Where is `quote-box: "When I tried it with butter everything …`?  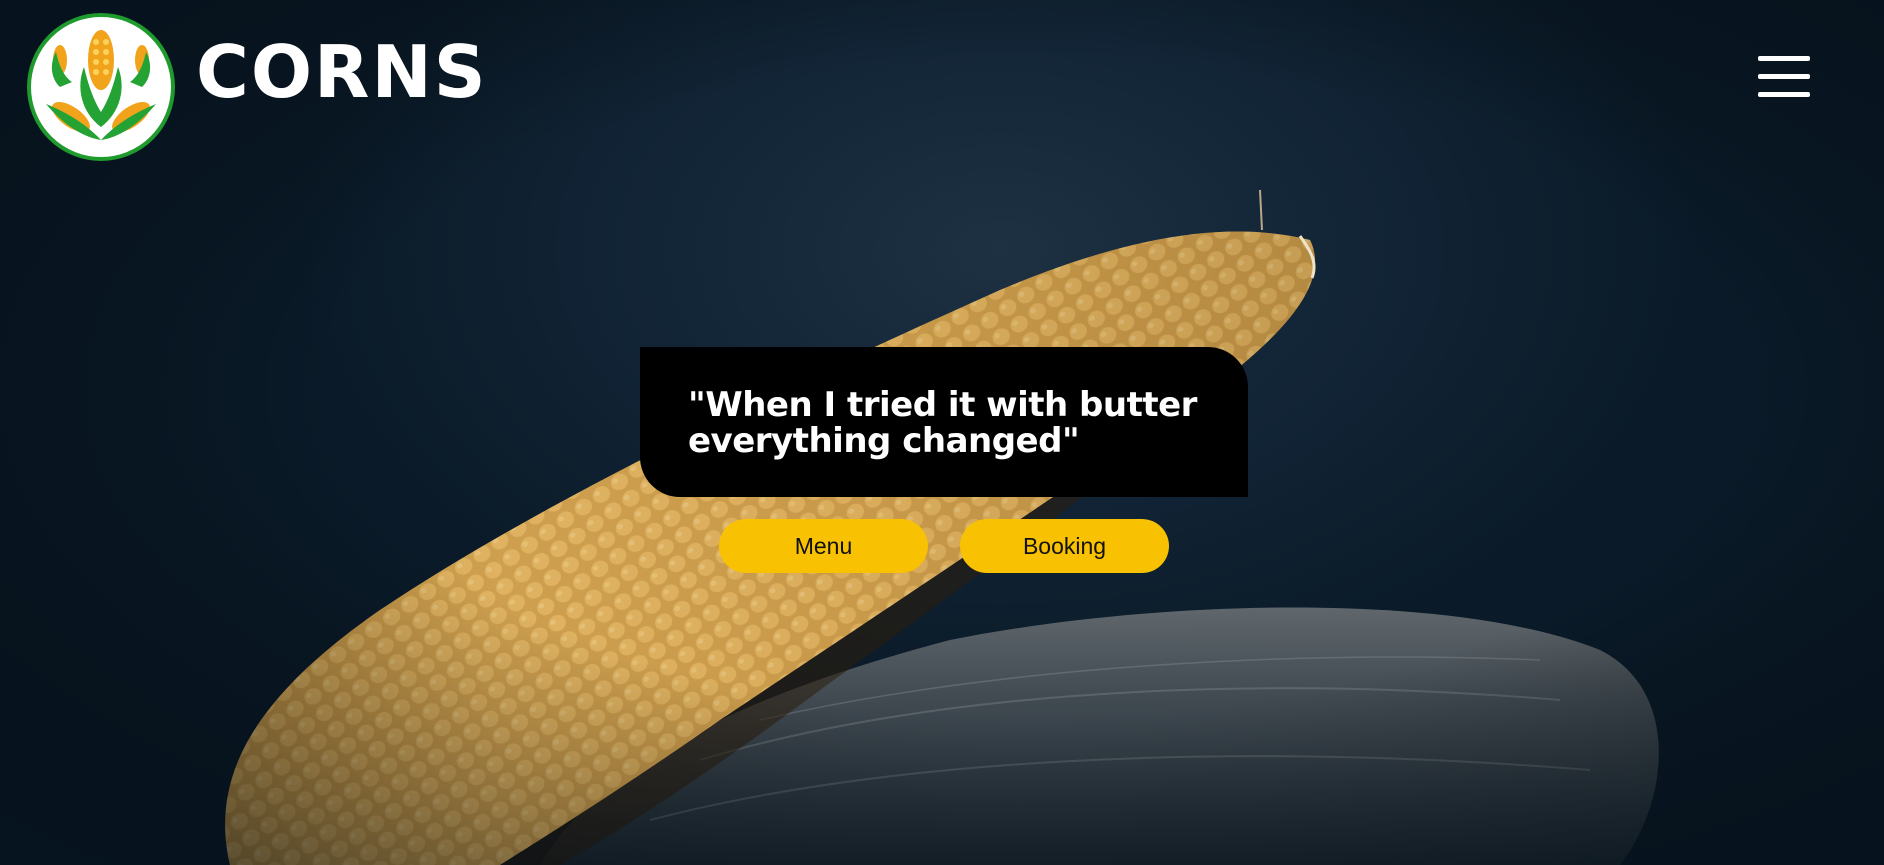
quote-box: "When I tried it with butter everything … is located at coordinates (944, 422).